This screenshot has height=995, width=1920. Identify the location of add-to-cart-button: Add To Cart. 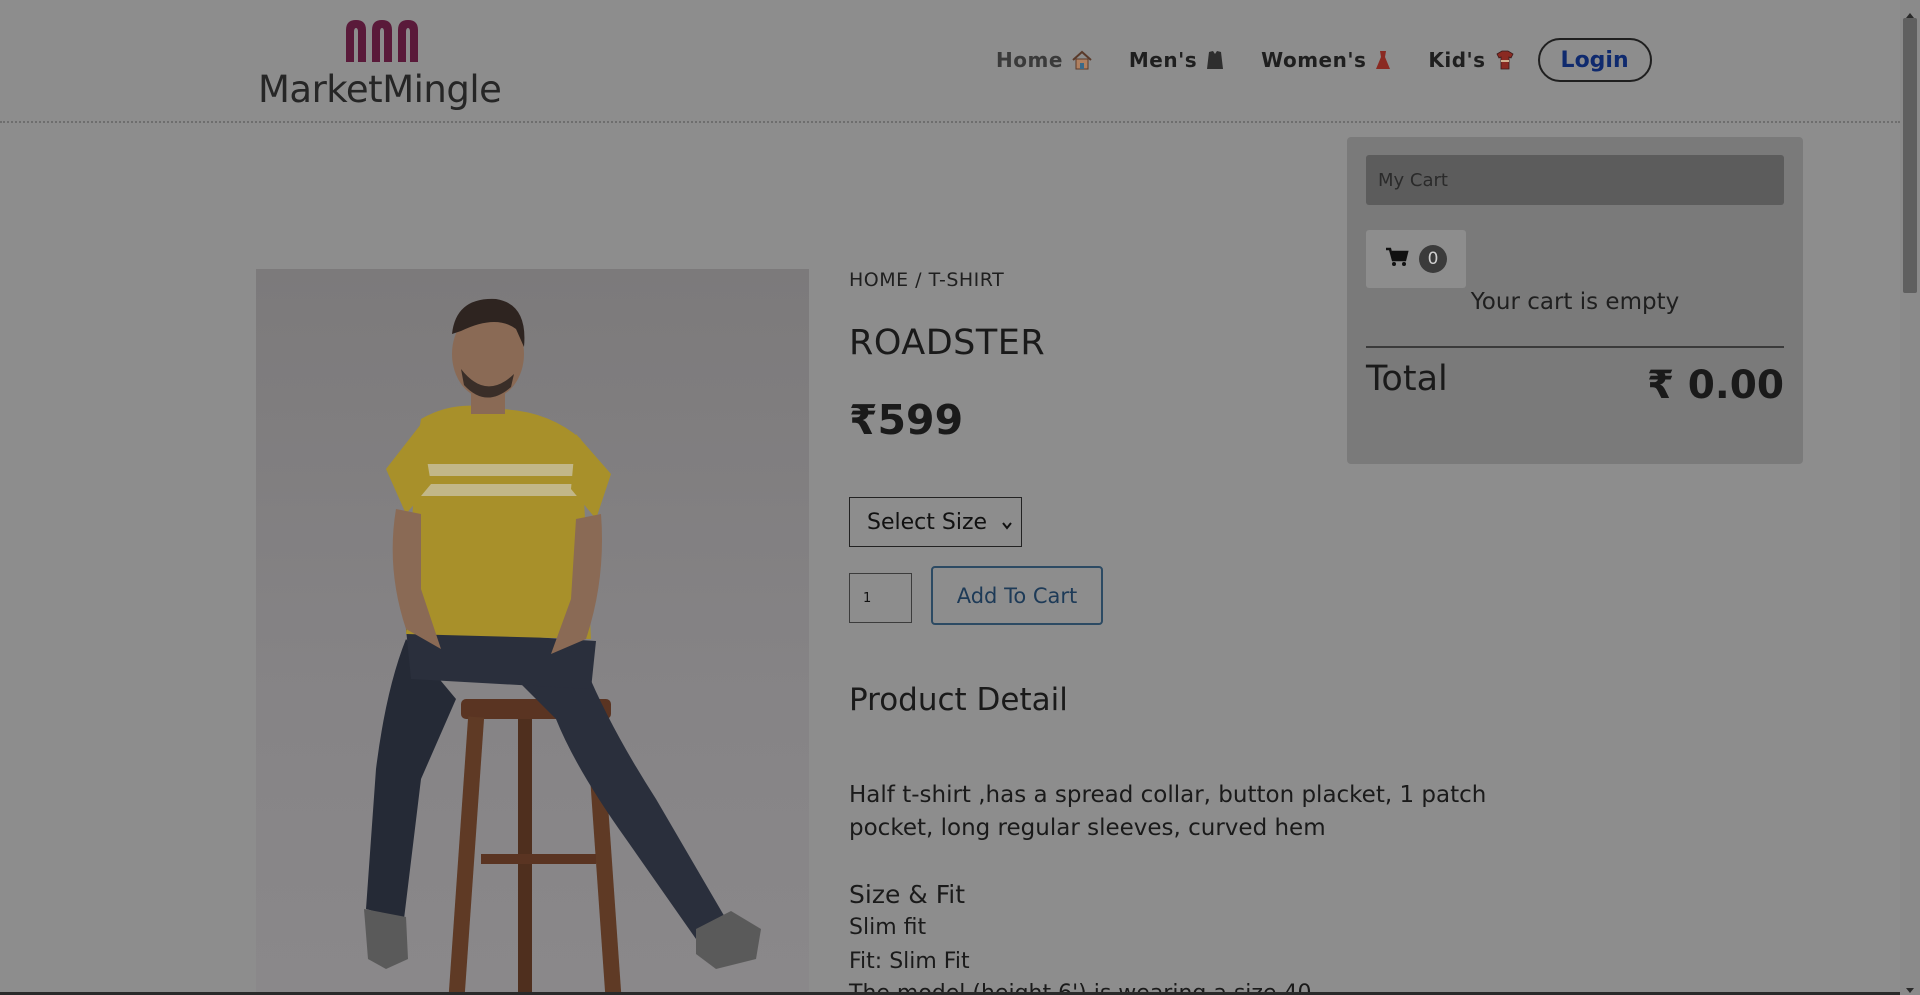
(1017, 595).